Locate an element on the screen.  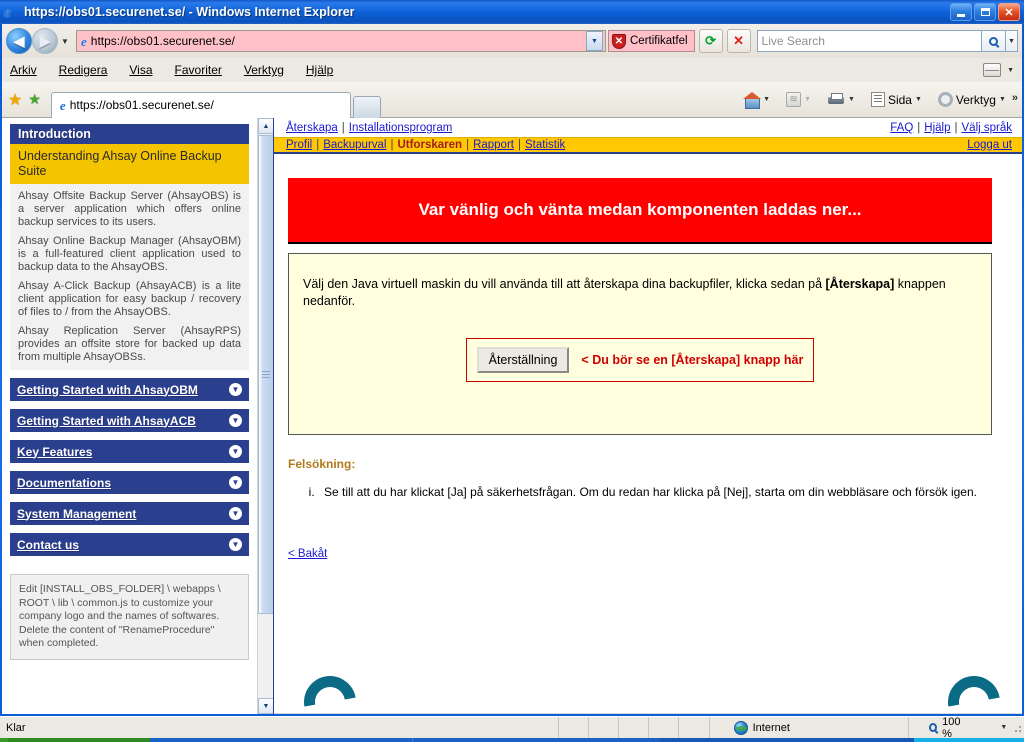
feeds-chevron-down-icon: ▼ is located at coordinates (807, 99).